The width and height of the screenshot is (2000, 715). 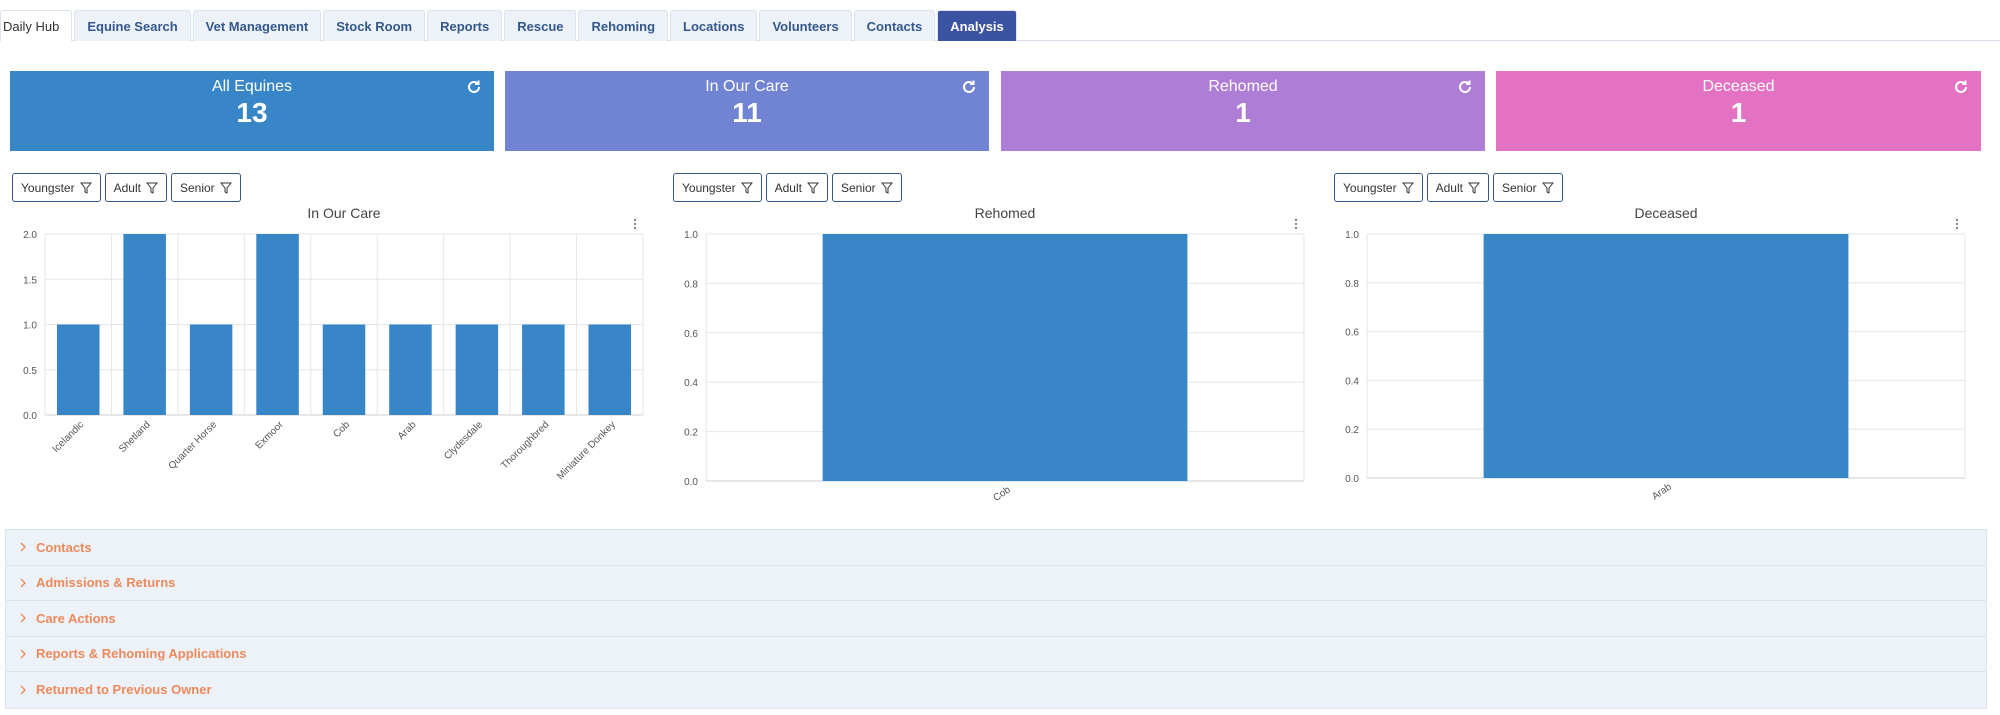 What do you see at coordinates (1352, 235) in the screenshot?
I see `y-tick-label: 1.0` at bounding box center [1352, 235].